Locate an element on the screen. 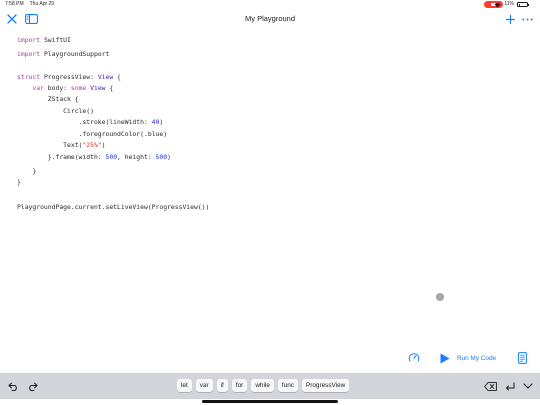  plus-icon is located at coordinates (510, 19).